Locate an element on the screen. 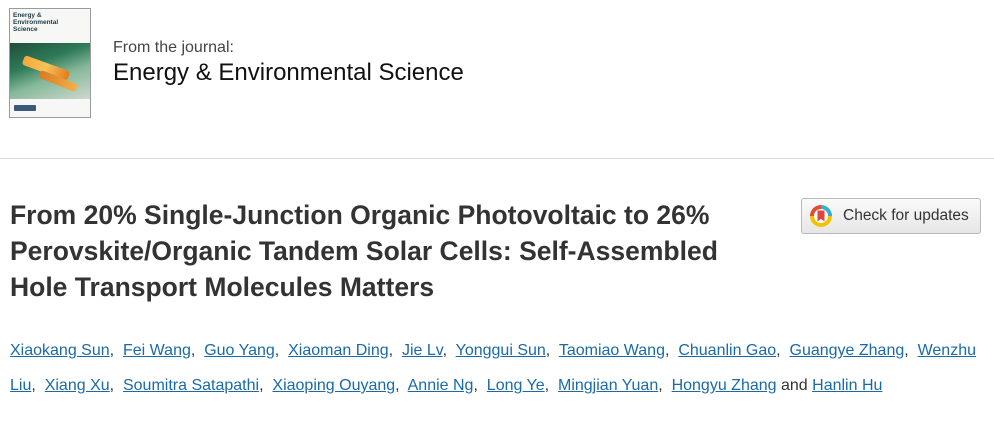 This screenshot has height=434, width=994. cover-title: Energy & Environmental Science is located at coordinates (36, 22).